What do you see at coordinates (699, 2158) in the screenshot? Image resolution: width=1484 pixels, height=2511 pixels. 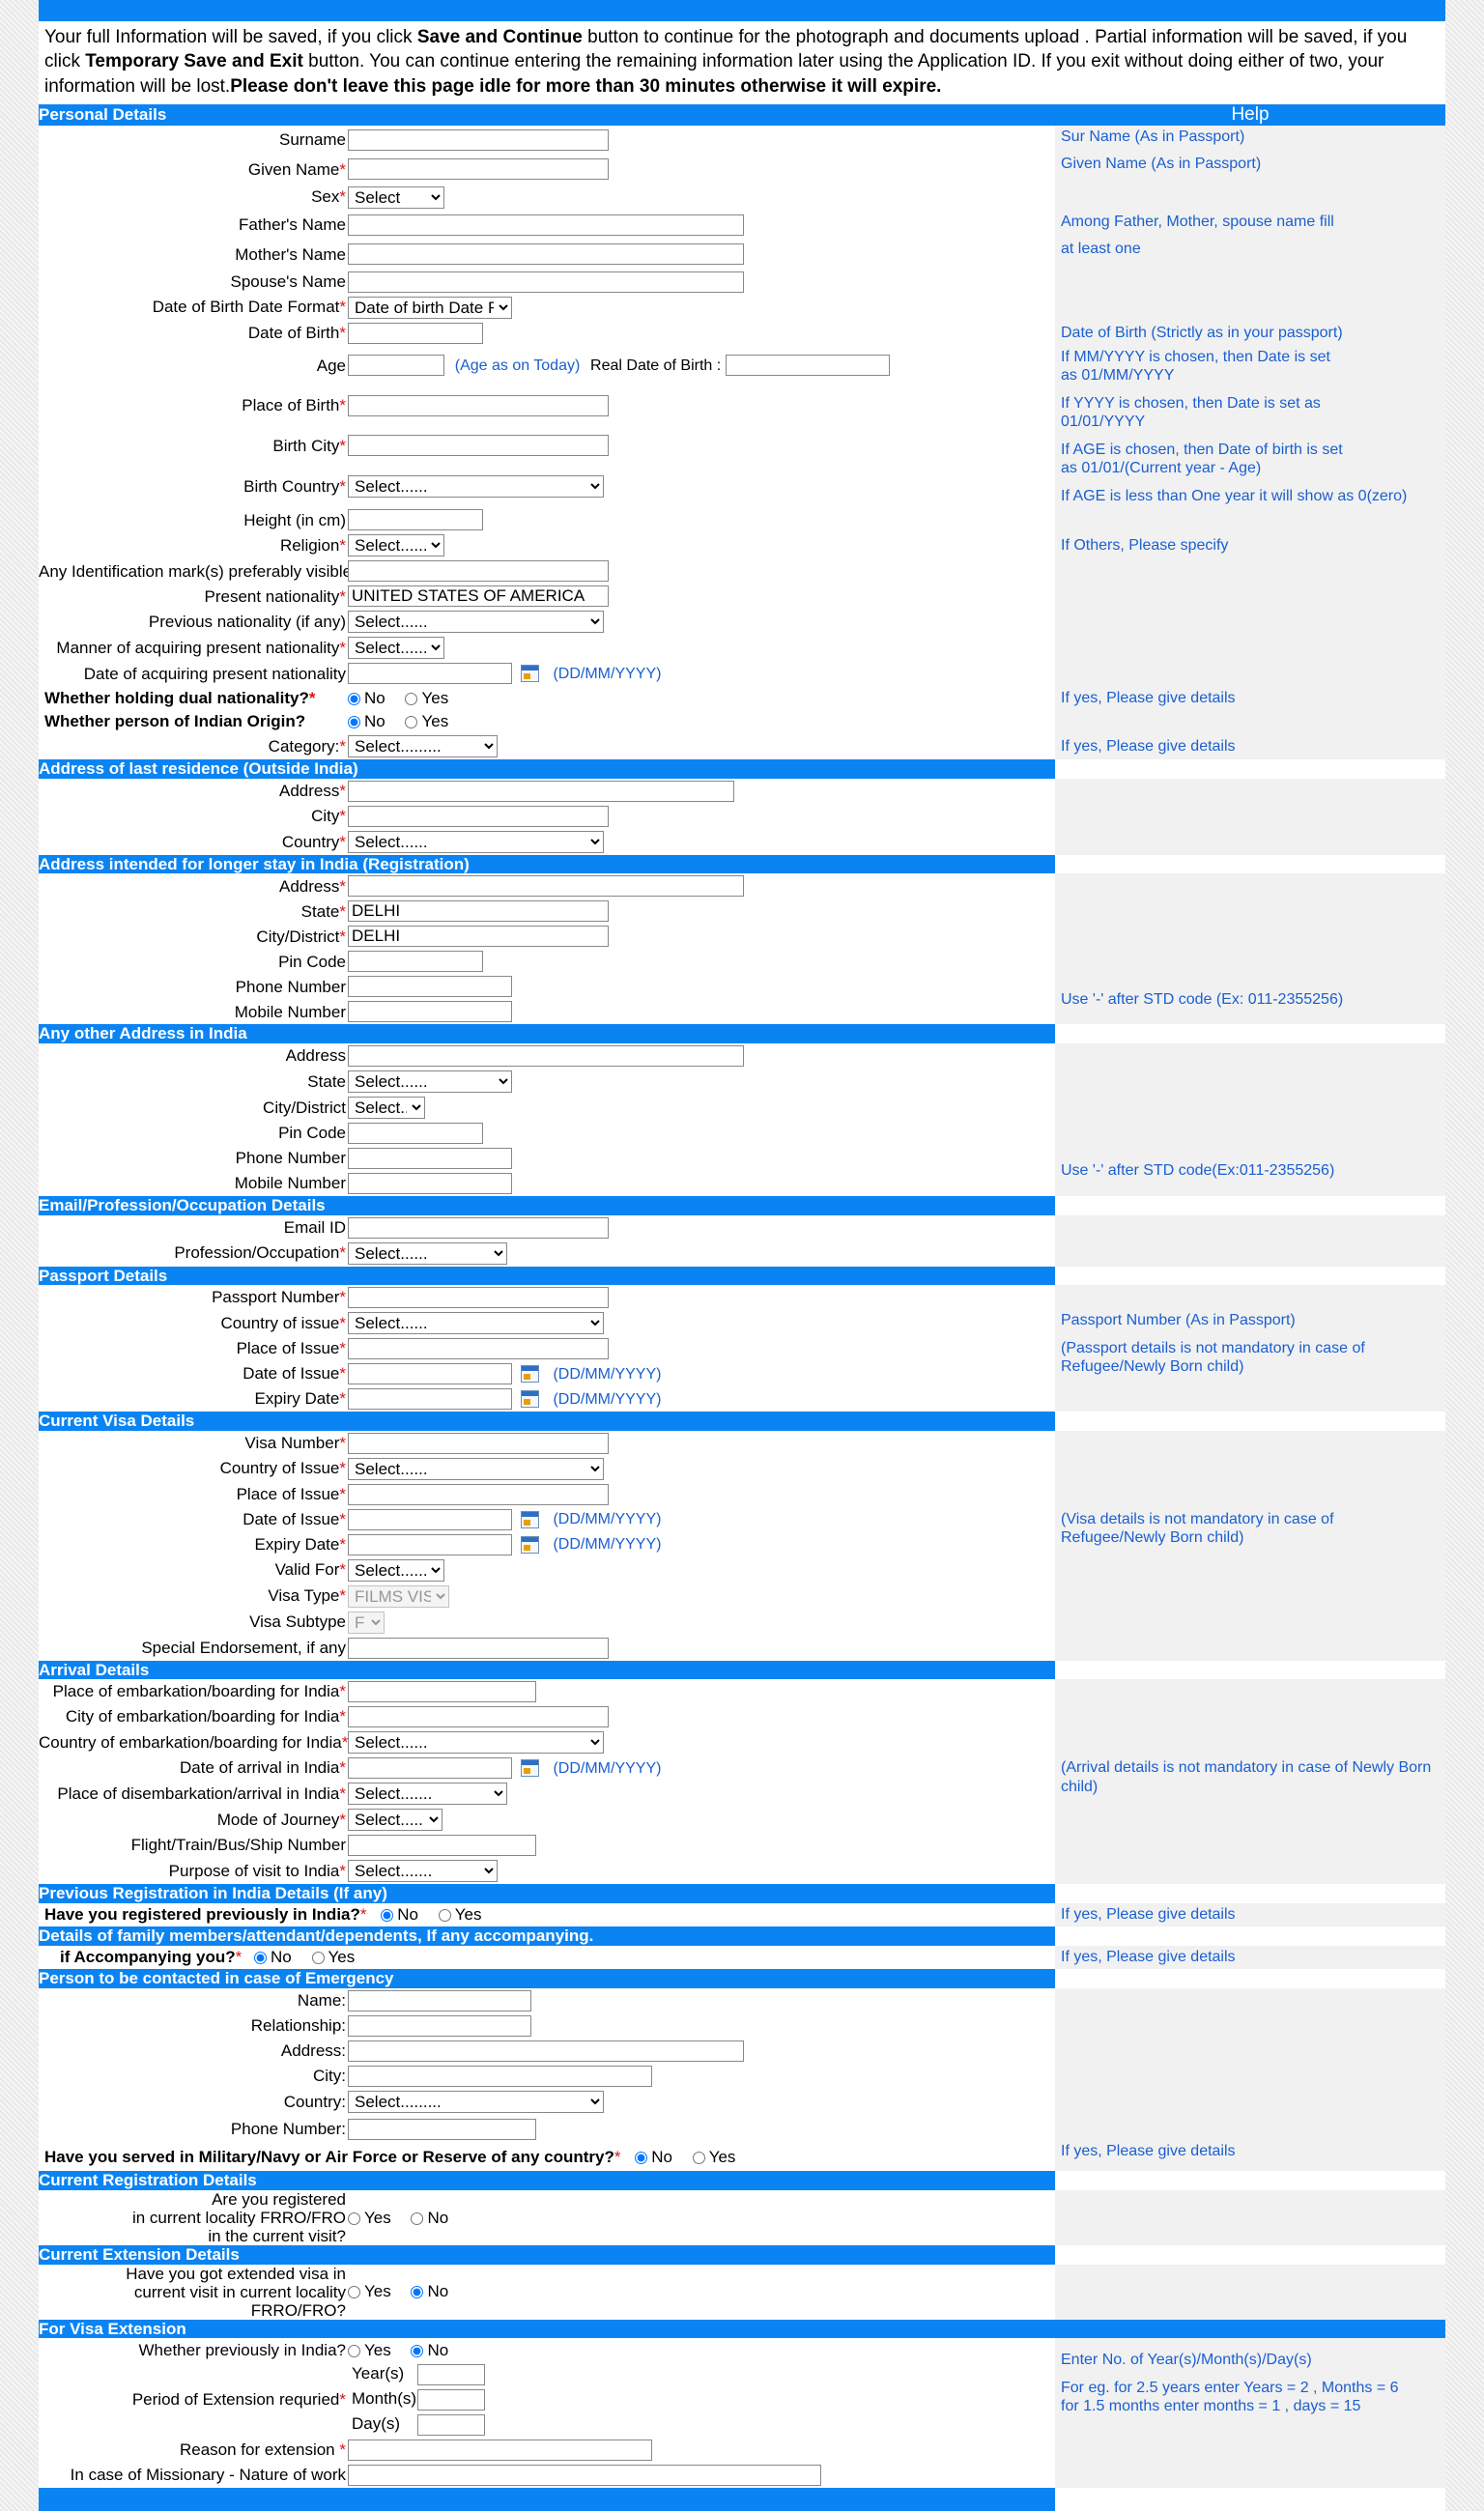 I see `military-yes-radio` at bounding box center [699, 2158].